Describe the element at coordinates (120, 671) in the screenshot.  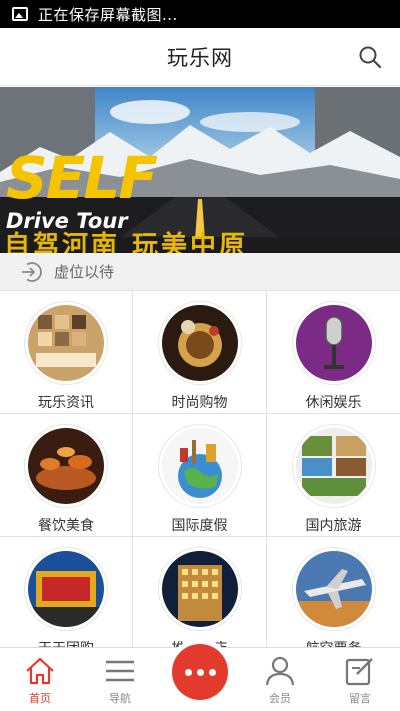
I see `menu-icon` at that location.